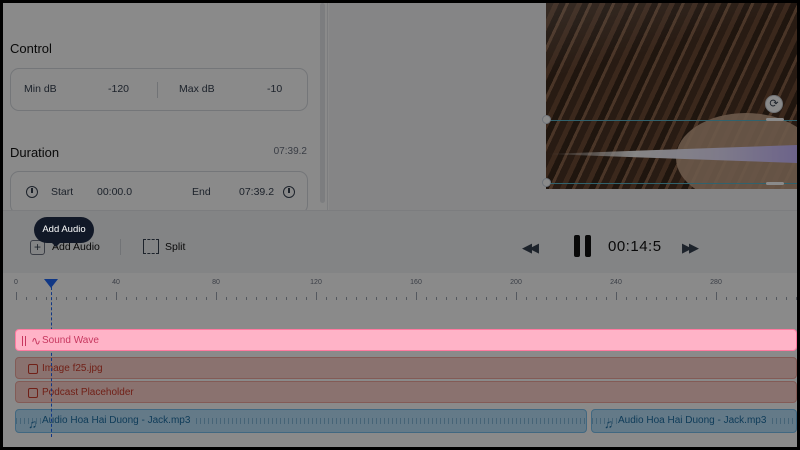 The image size is (800, 450). I want to click on rotate-icon: ⟳, so click(774, 104).